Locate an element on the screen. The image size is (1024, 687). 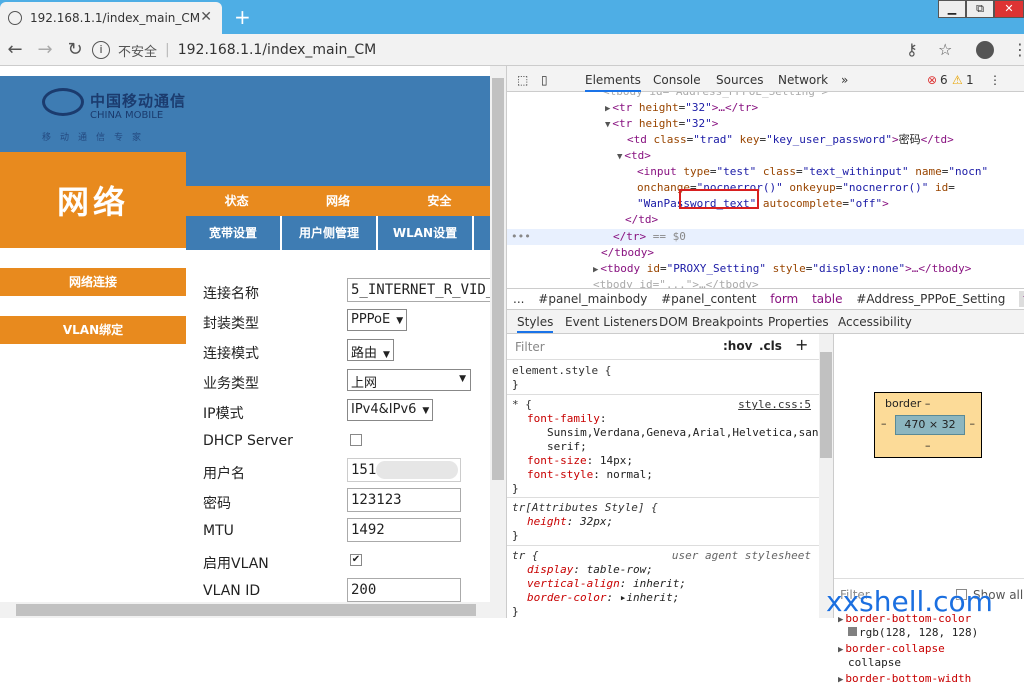
key-icon: ⚷ is located at coordinates (912, 49).